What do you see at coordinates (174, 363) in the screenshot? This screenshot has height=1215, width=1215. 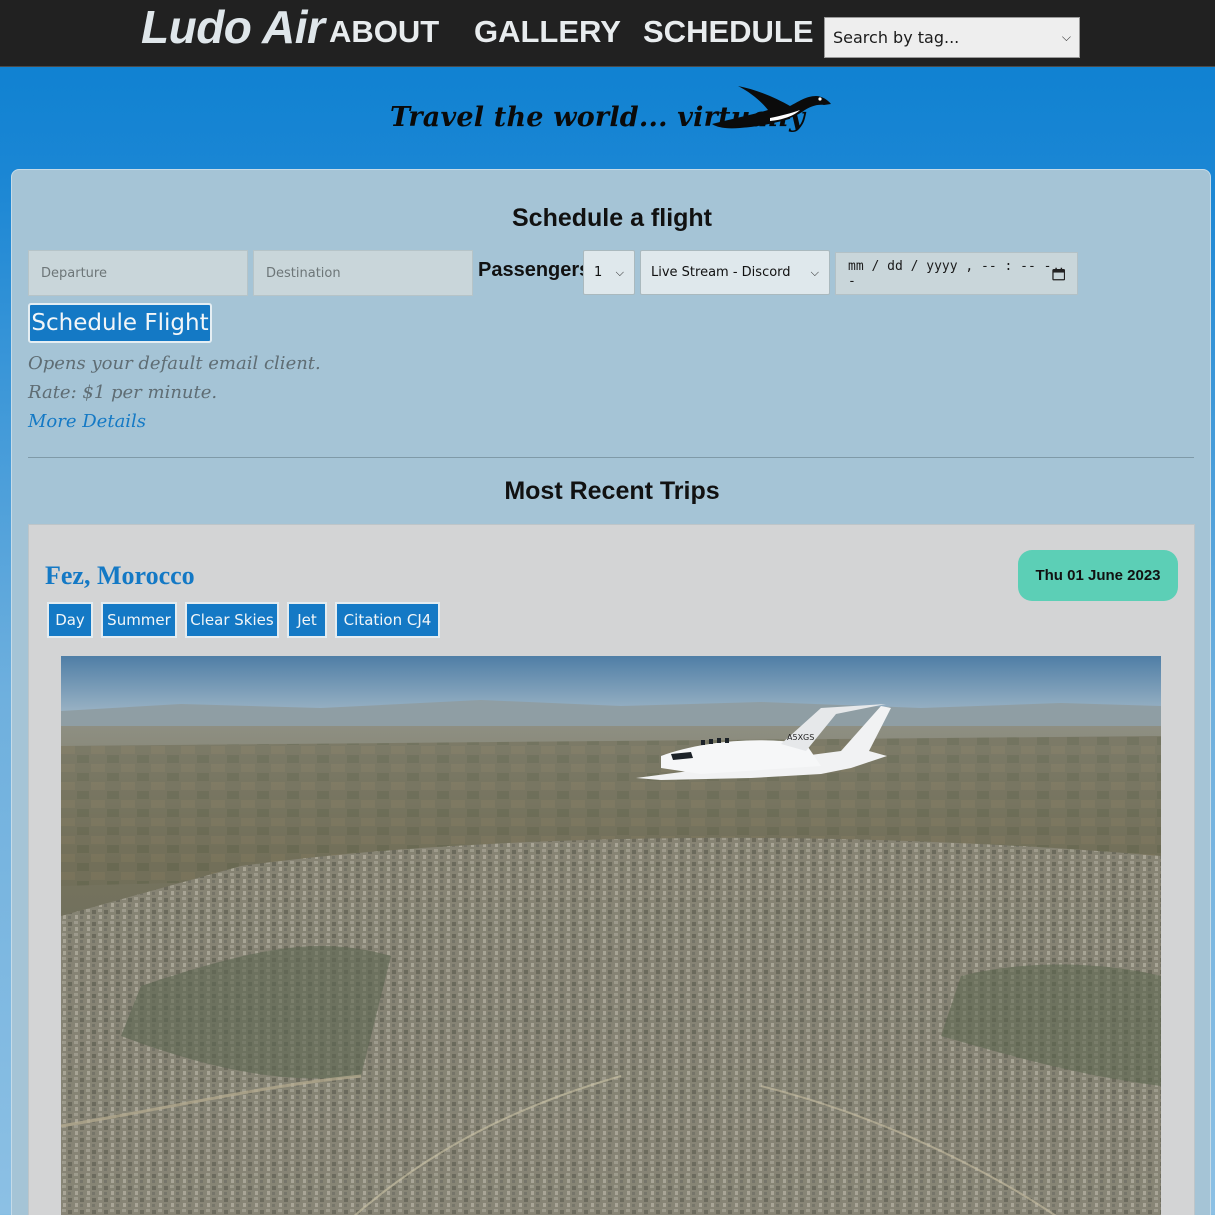 I see `email-client-note: Opens your default email client.` at bounding box center [174, 363].